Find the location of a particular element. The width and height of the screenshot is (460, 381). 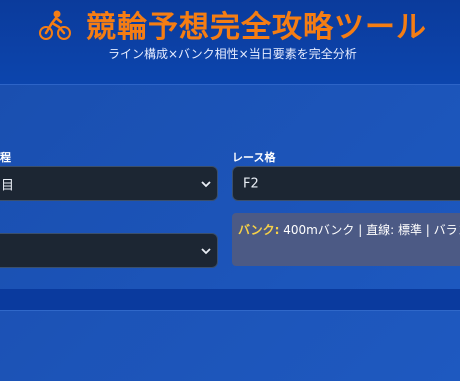

bank-info-text: 400mバンク | 直線: 標準 | バランス型 is located at coordinates (371, 230).